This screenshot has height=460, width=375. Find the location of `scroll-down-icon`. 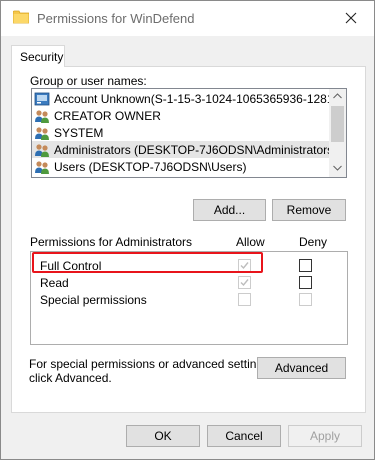

scroll-down-icon is located at coordinates (337, 168).